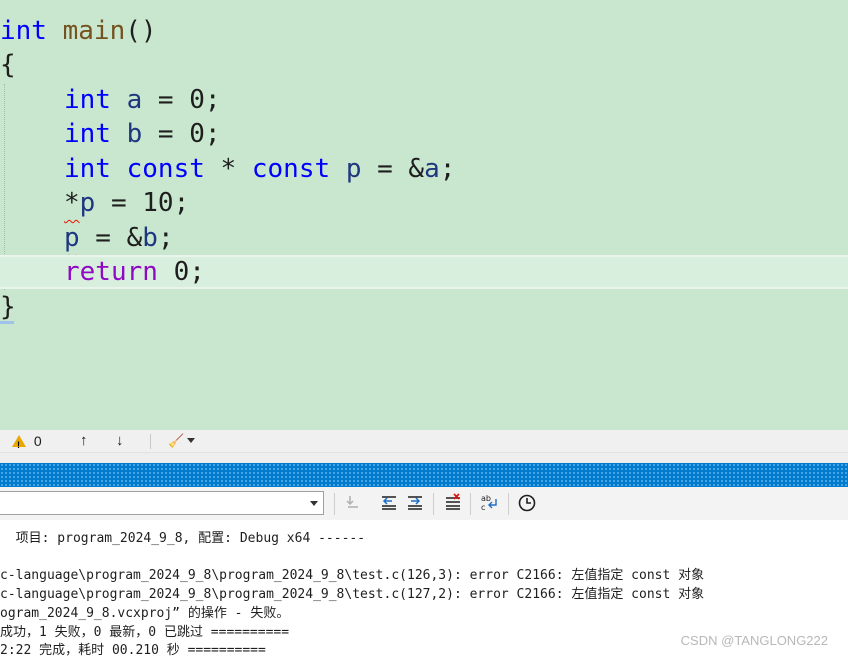  What do you see at coordinates (424, 272) in the screenshot?
I see `code-line-8-current: return 0;` at bounding box center [424, 272].